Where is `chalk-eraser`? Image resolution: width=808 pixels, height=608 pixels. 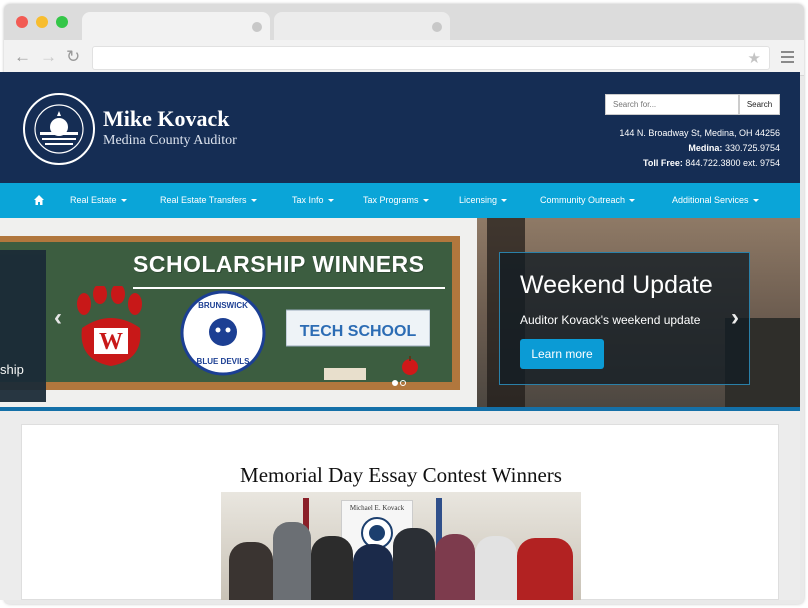
chalk-eraser is located at coordinates (345, 374).